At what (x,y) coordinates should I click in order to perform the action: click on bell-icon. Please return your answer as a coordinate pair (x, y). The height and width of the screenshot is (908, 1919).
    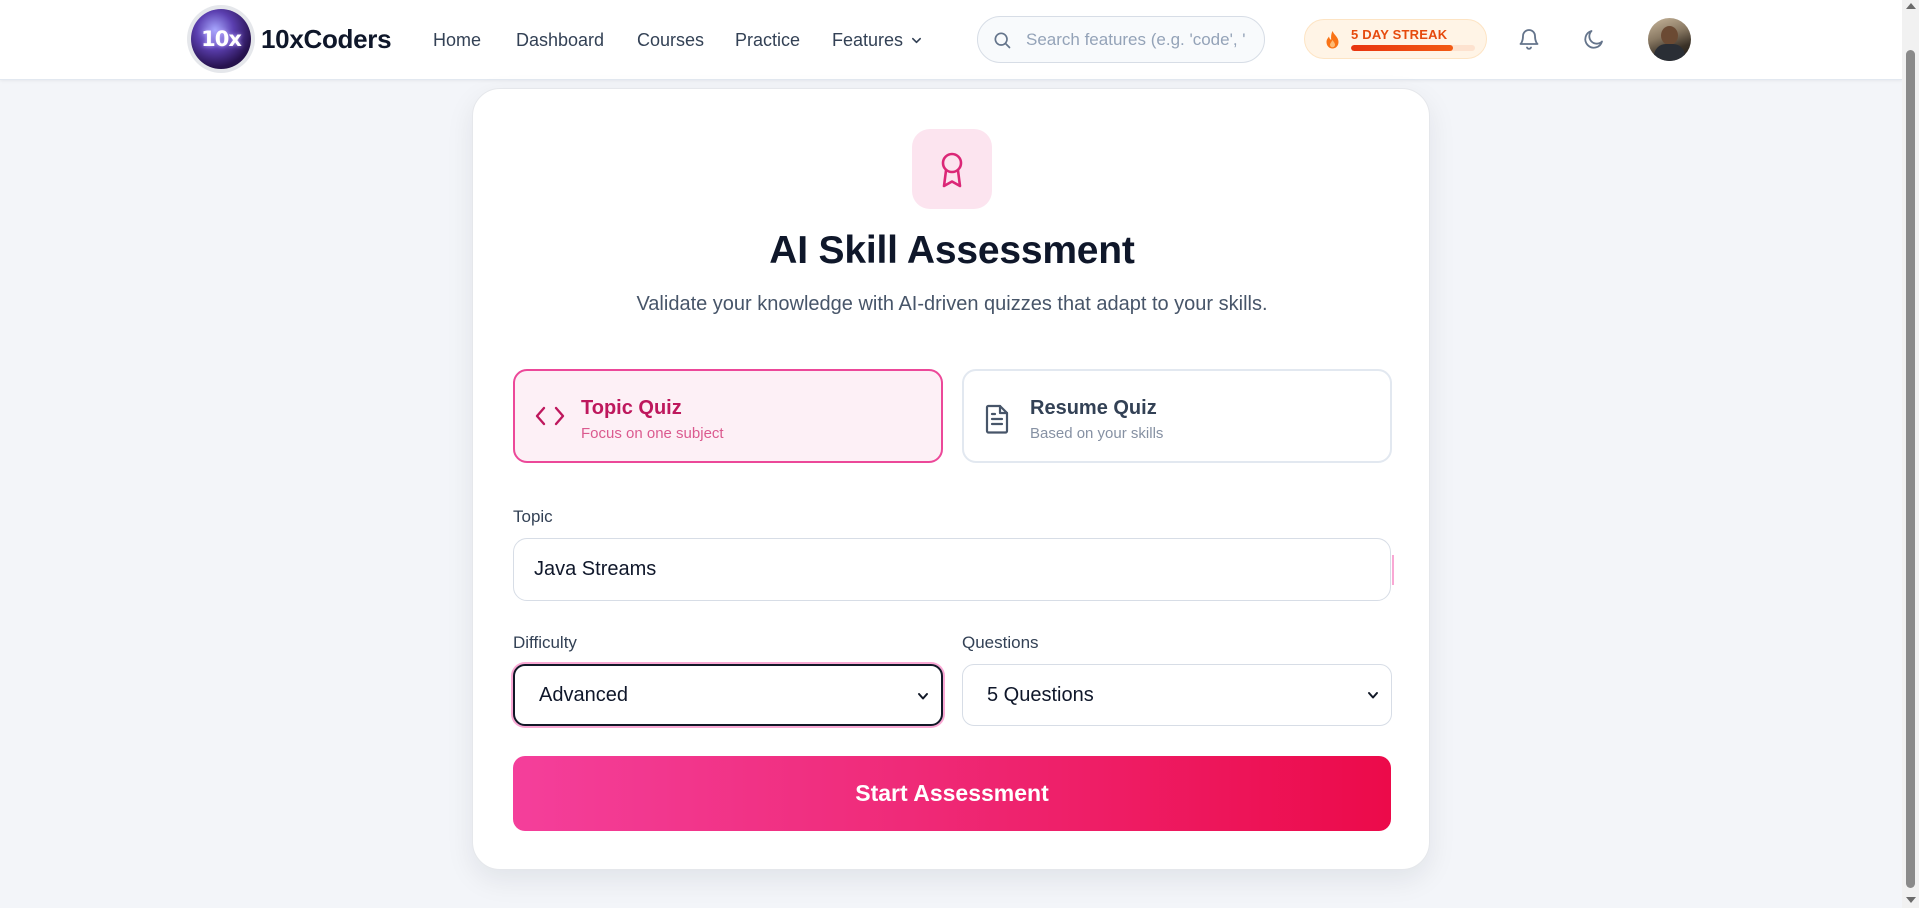
    Looking at the image, I should click on (1529, 39).